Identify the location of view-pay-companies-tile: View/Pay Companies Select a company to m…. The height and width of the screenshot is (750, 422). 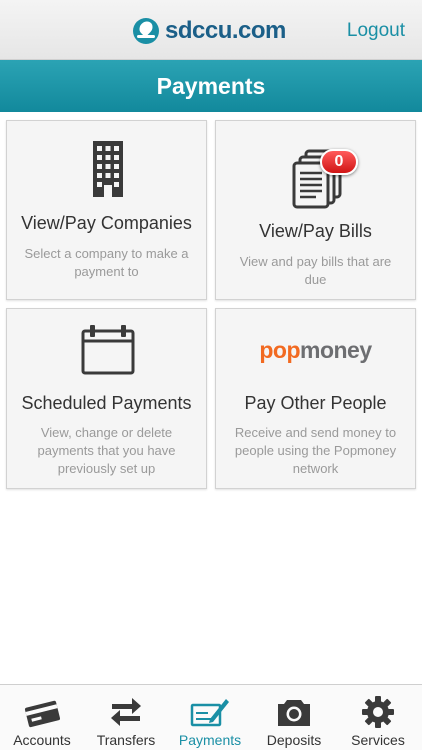
(106, 210).